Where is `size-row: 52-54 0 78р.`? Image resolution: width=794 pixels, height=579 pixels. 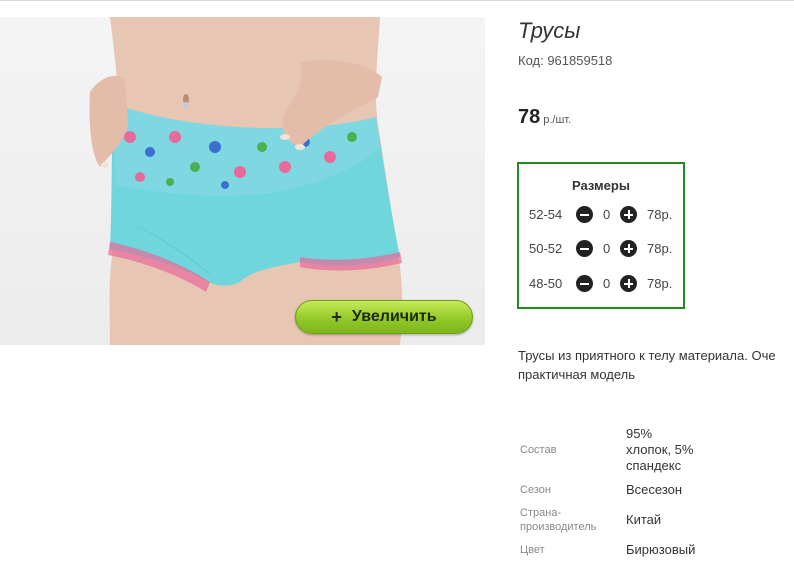
size-row: 52-54 0 78р. is located at coordinates (601, 215).